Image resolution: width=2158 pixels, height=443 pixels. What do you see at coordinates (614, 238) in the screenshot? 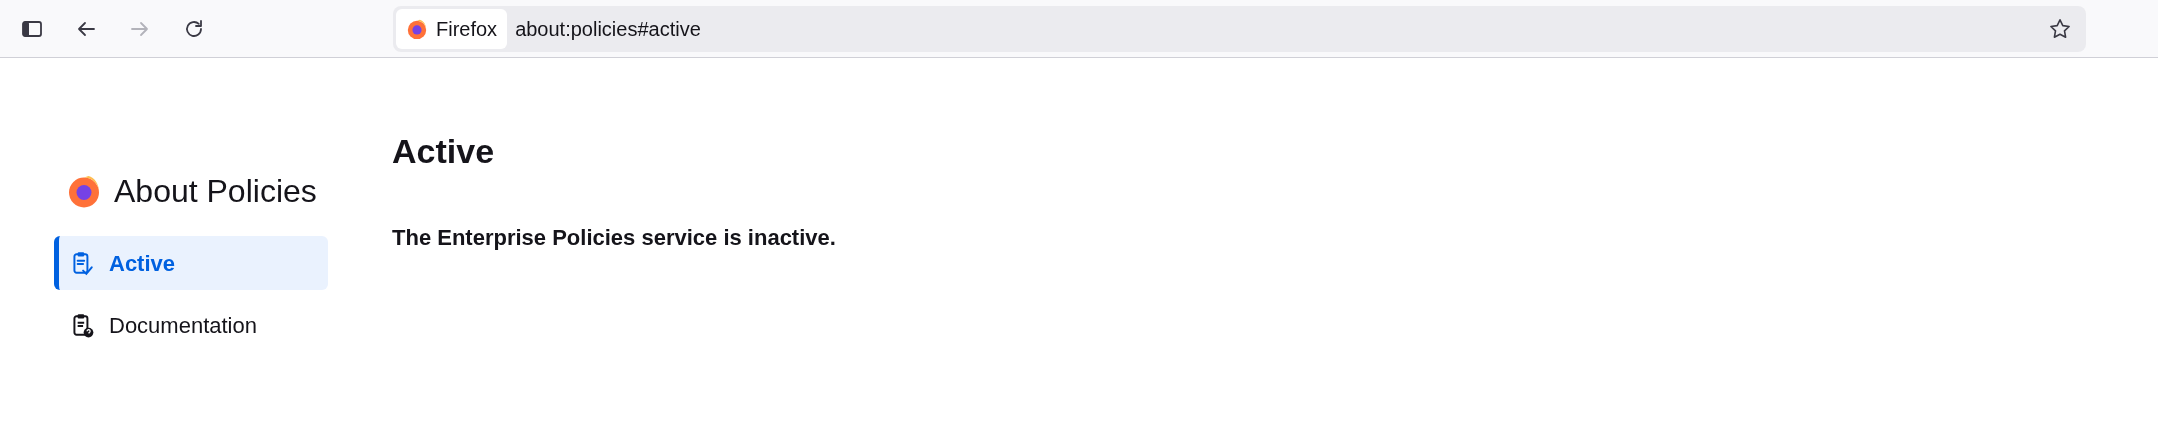
I see `status-message: The Enterprise Policies service is inactive.` at bounding box center [614, 238].